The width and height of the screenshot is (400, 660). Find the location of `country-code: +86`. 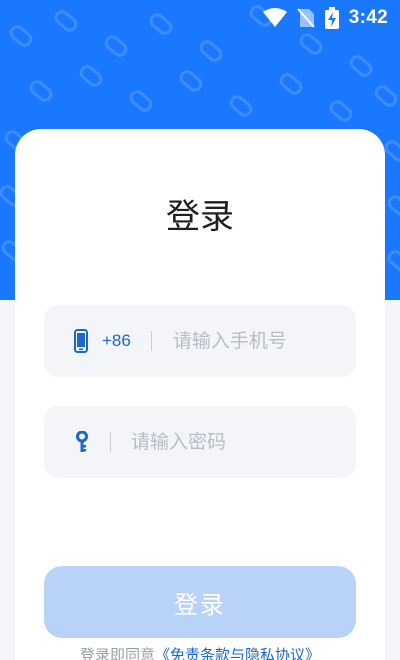

country-code: +86 is located at coordinates (116, 341).